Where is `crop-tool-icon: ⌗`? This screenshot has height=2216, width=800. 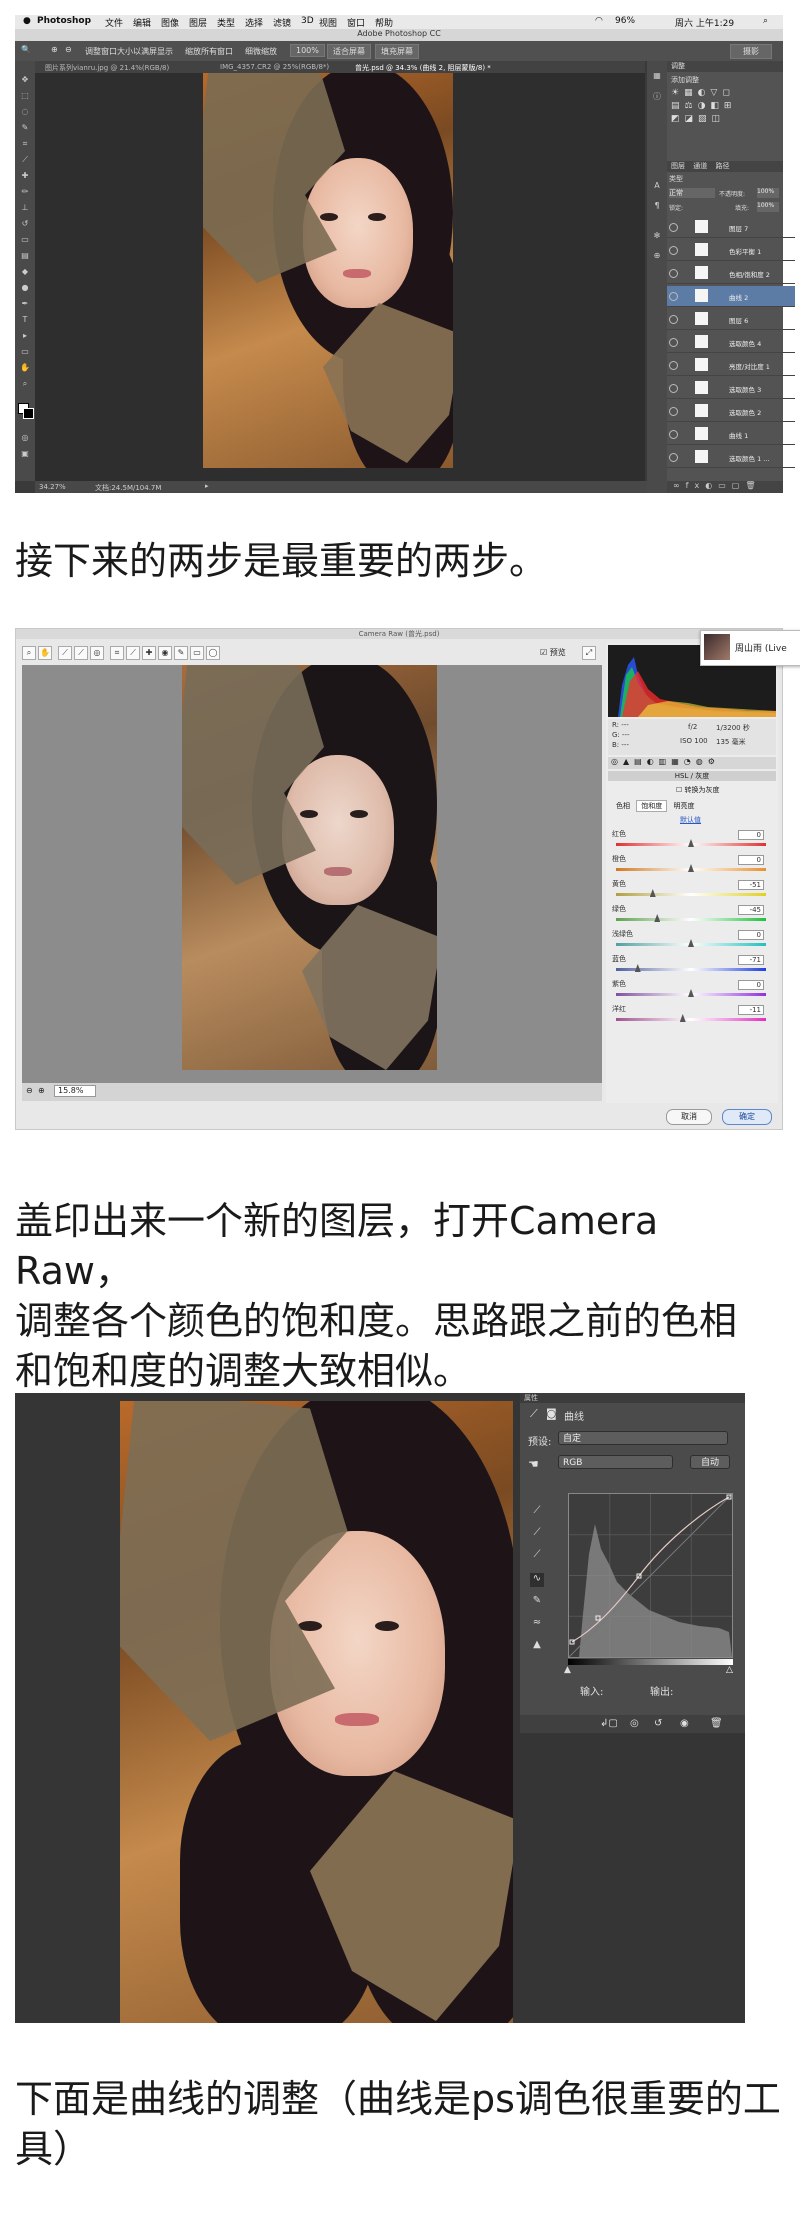 crop-tool-icon: ⌗ is located at coordinates (25, 144).